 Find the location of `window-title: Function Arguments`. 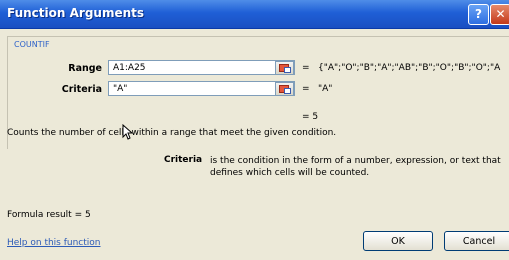

window-title: Function Arguments is located at coordinates (76, 13).